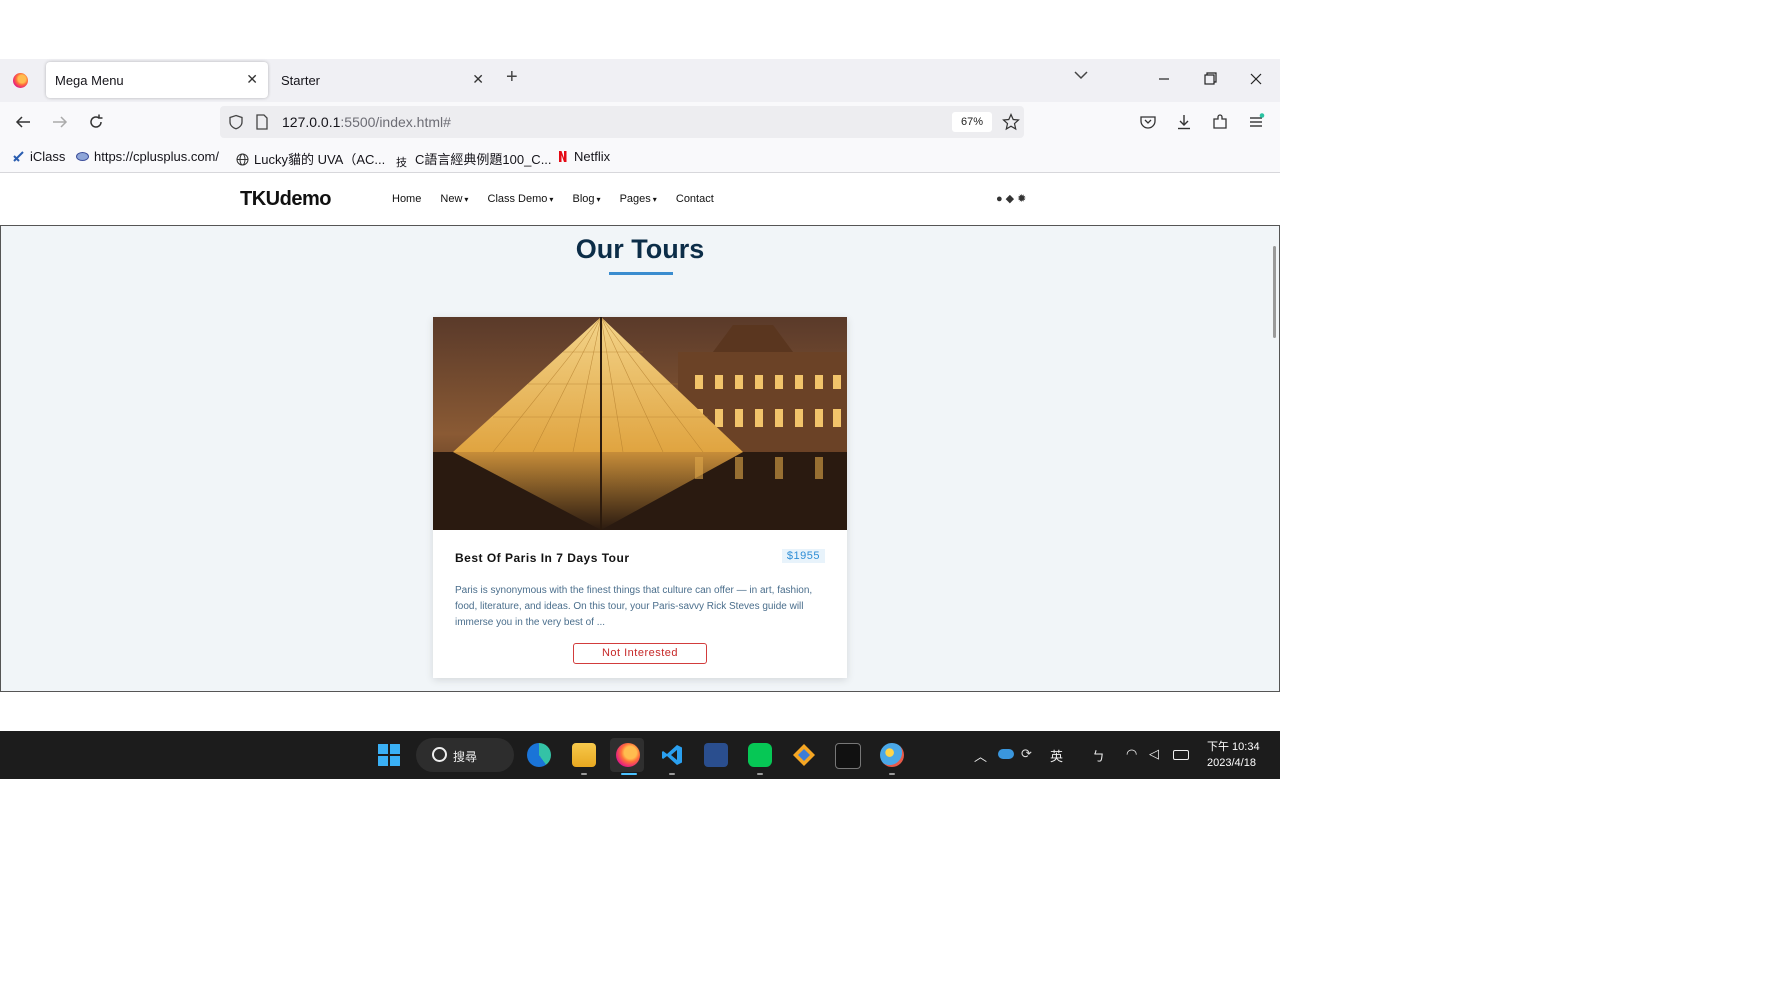 Image resolution: width=1792 pixels, height=1000 pixels. Describe the element at coordinates (804, 755) in the screenshot. I see `git-tool-icon` at that location.